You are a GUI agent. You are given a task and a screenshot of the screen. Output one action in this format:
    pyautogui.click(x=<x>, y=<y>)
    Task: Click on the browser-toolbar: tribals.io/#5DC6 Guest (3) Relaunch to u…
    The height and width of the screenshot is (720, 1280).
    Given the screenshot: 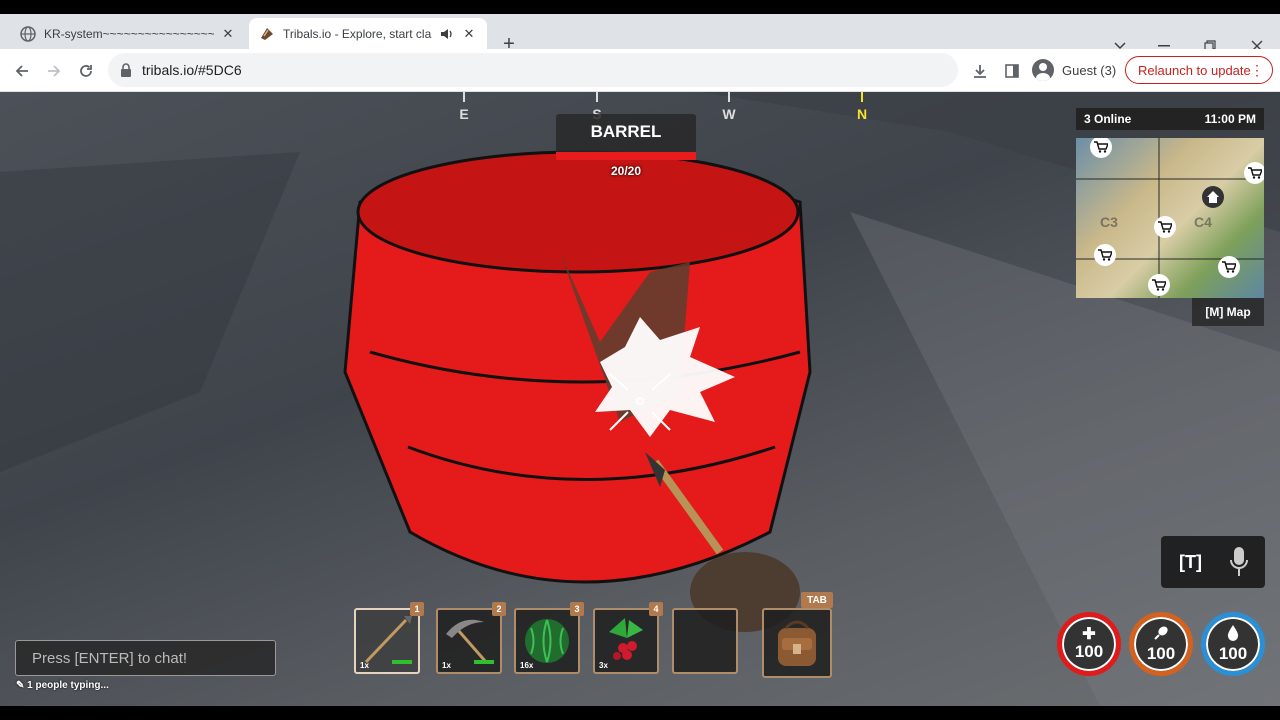 What is the action you would take?
    pyautogui.click(x=640, y=70)
    